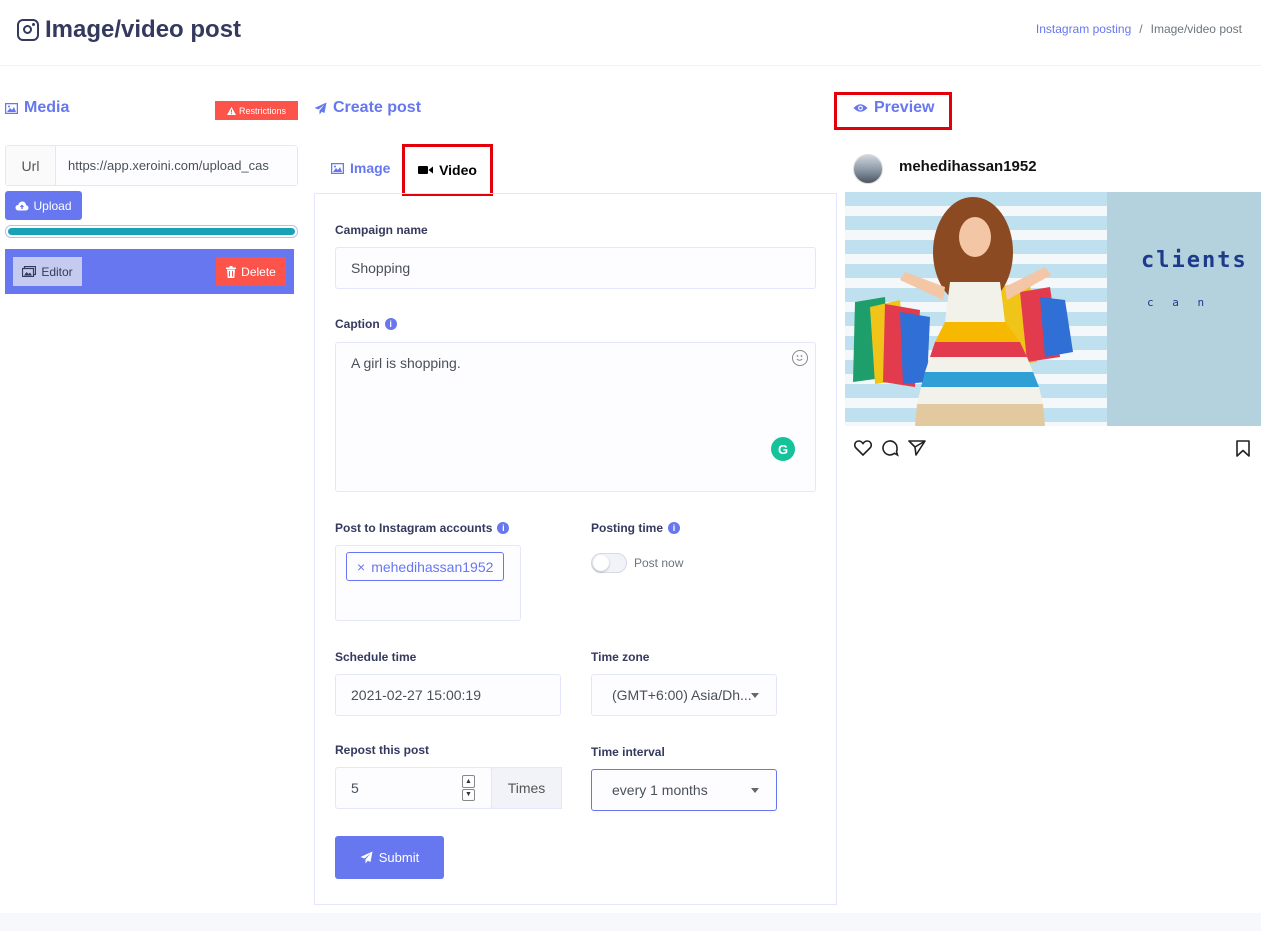  Describe the element at coordinates (1243, 448) in the screenshot. I see `bookmark-icon` at that location.